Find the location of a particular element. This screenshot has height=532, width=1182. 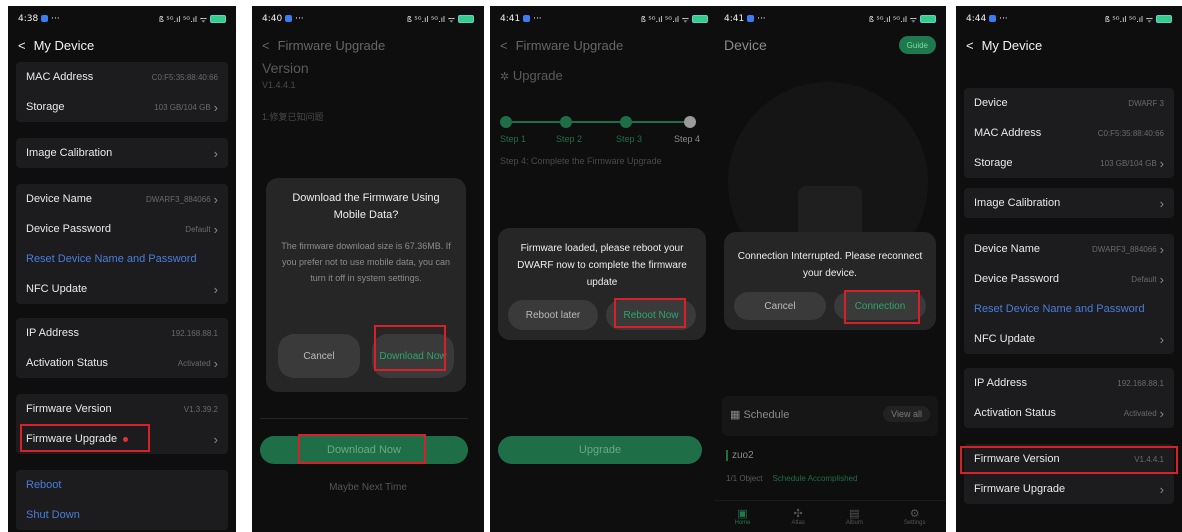

row-firmware-version: Firmware Version V1.4.4.1 is located at coordinates (1069, 459).